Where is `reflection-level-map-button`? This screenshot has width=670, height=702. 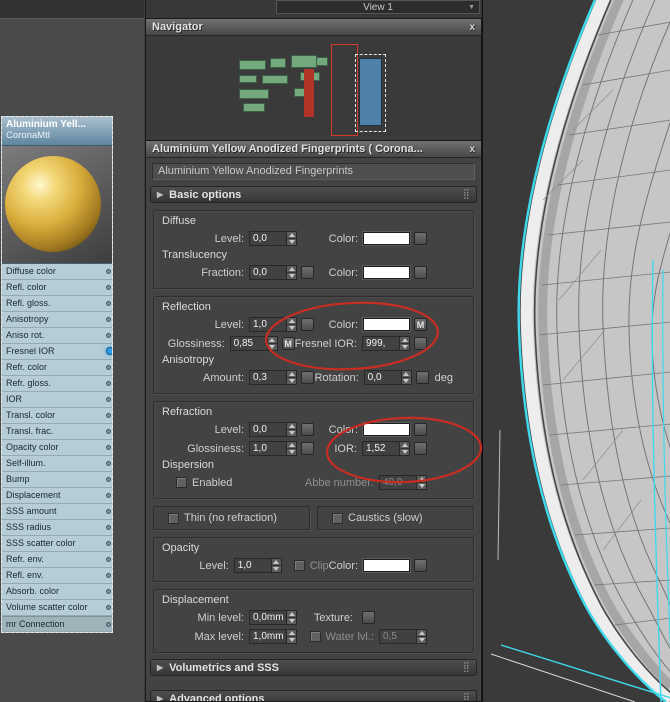 reflection-level-map-button is located at coordinates (307, 324).